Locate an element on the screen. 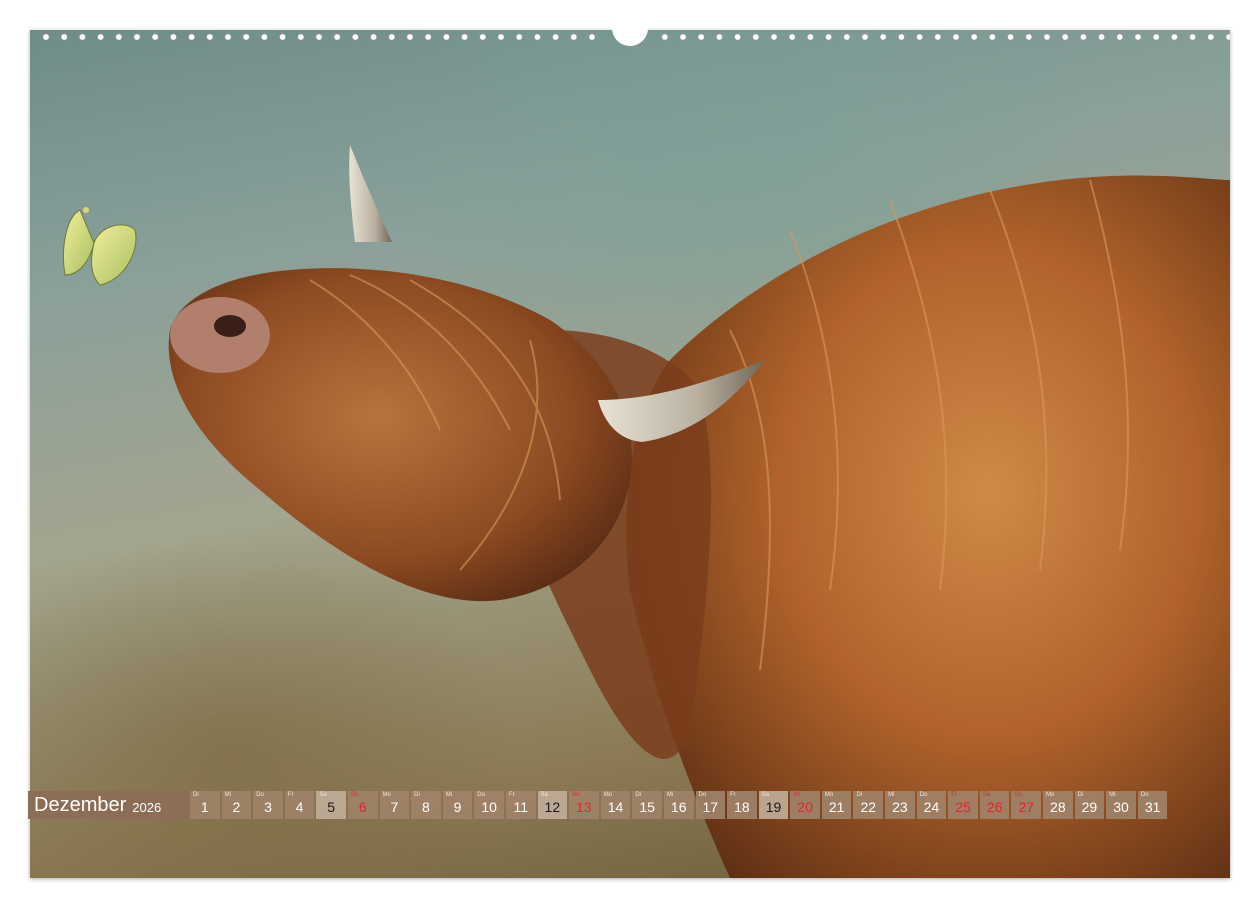 This screenshot has width=1260, height=908. day-cell: So 27 is located at coordinates (1026, 805).